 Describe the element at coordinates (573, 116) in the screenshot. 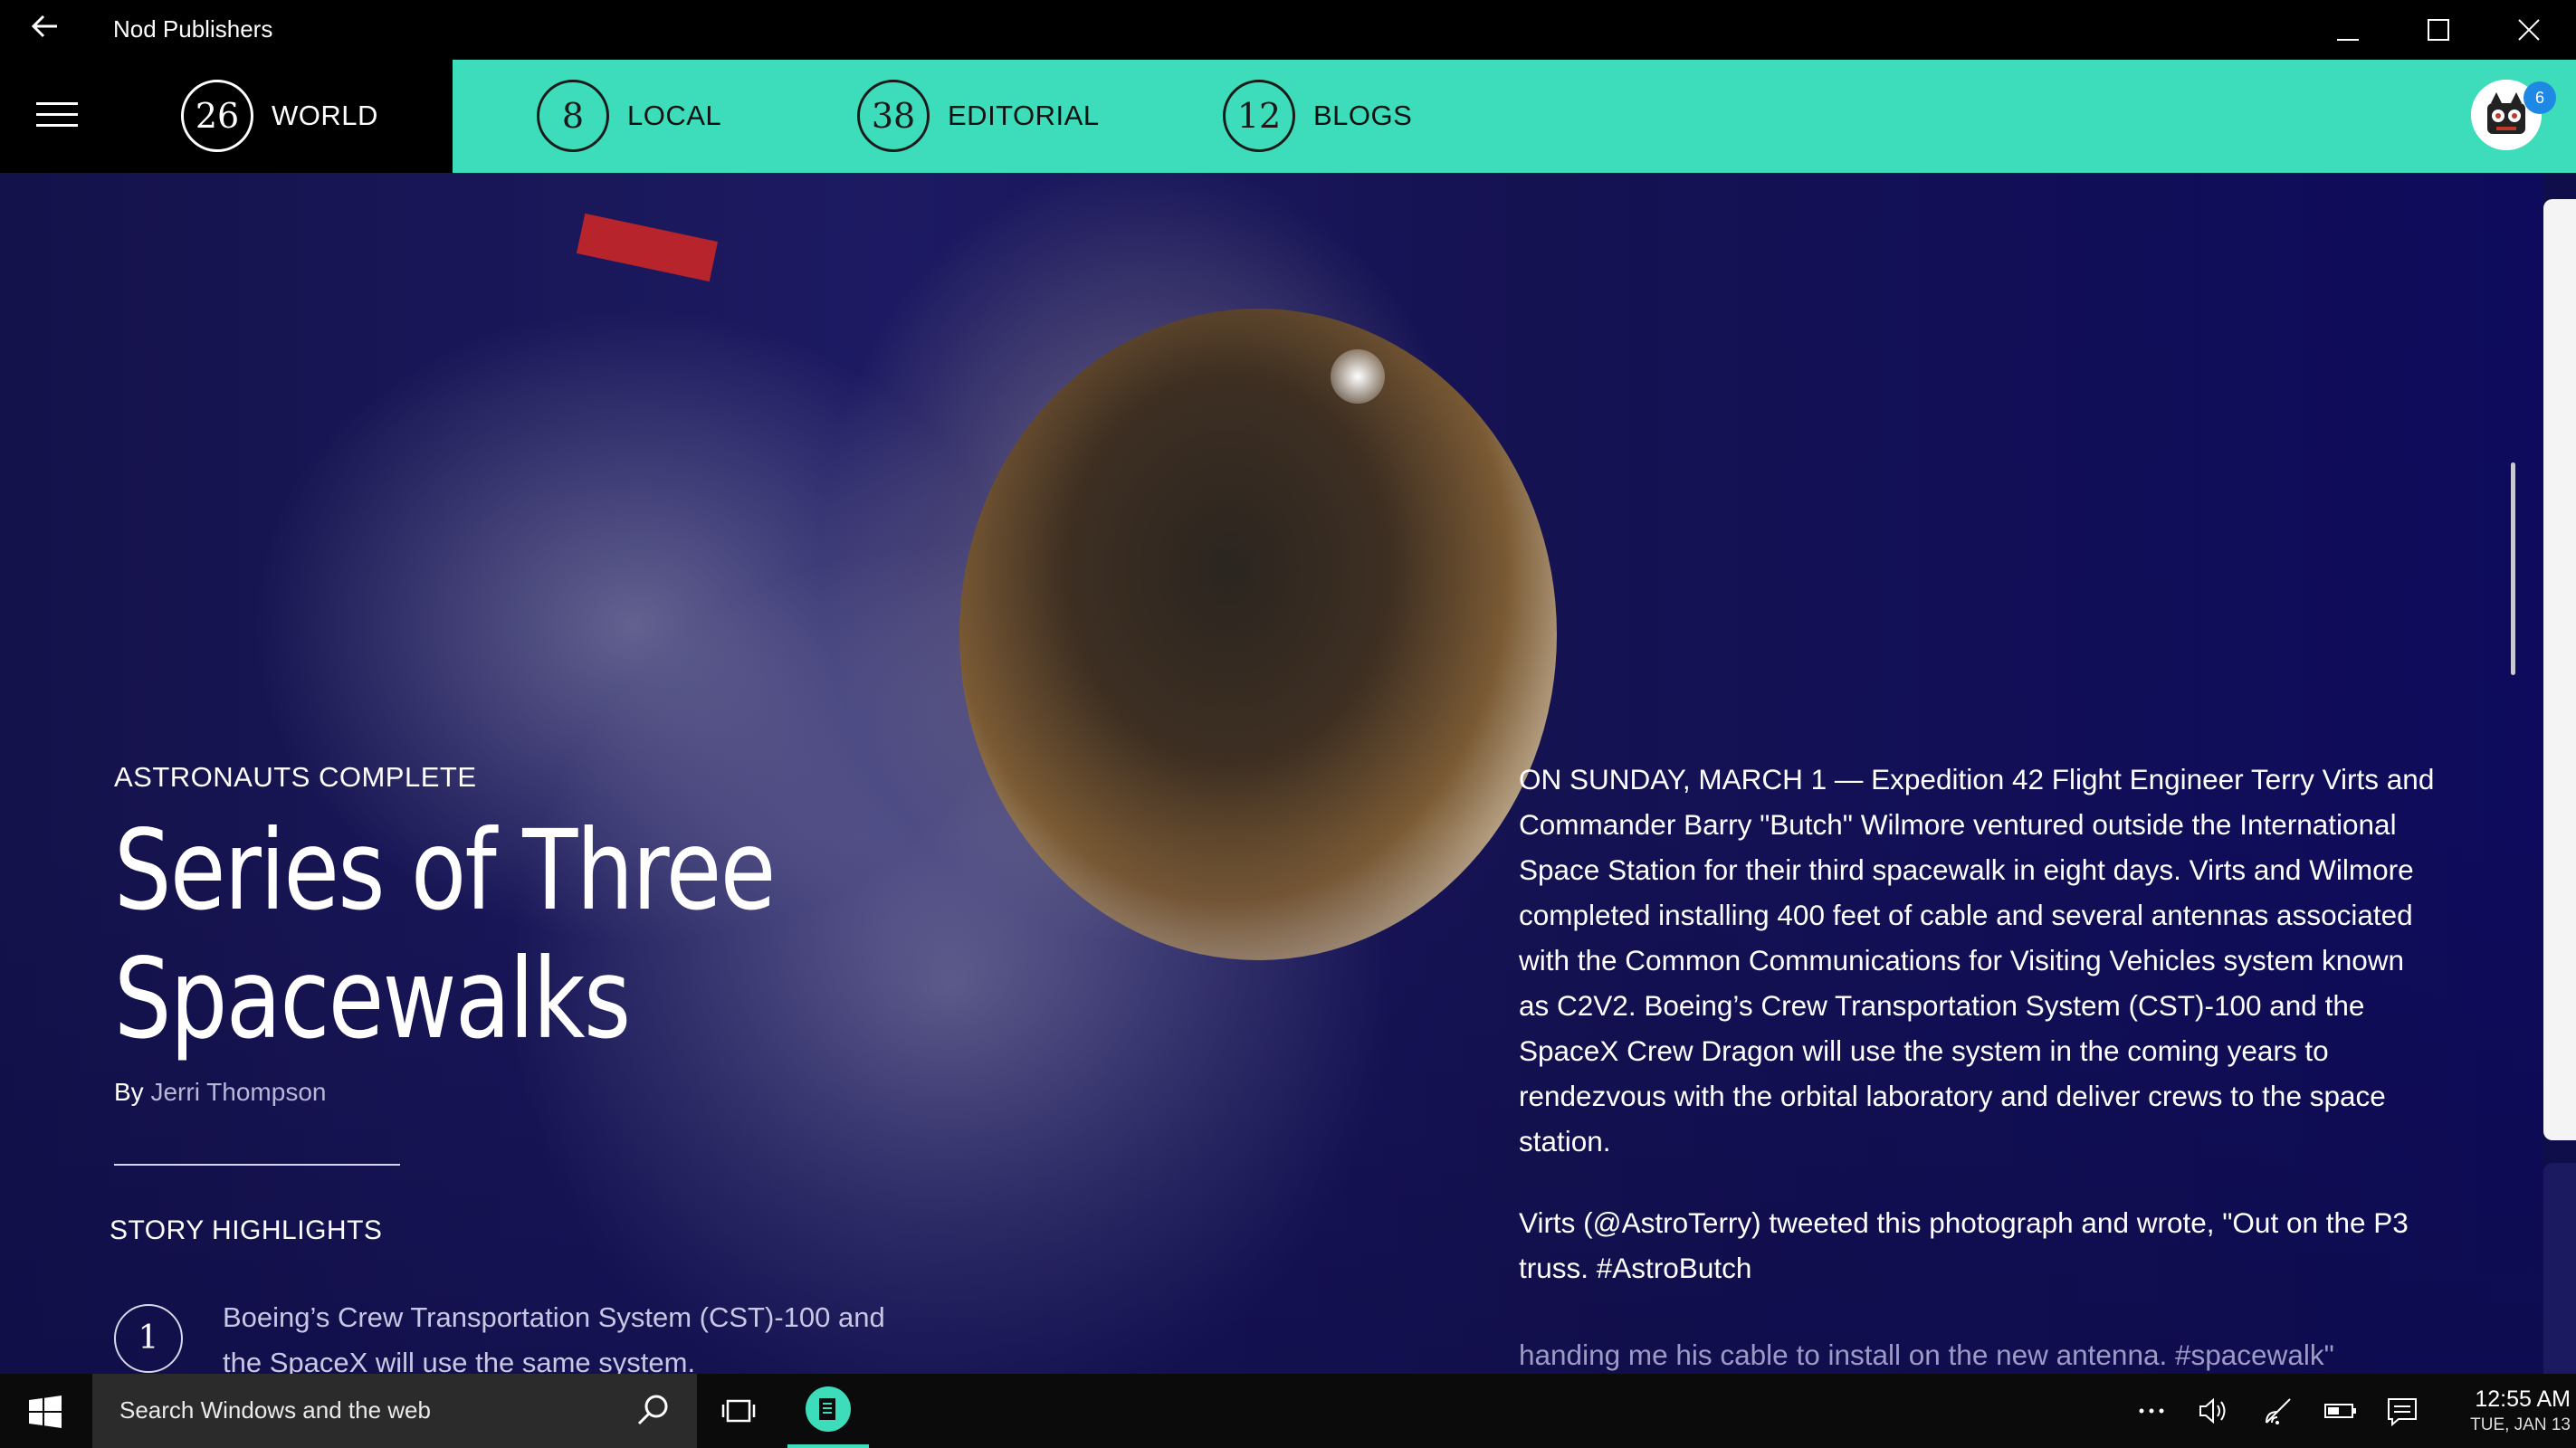

I see `nav-count: 8` at that location.